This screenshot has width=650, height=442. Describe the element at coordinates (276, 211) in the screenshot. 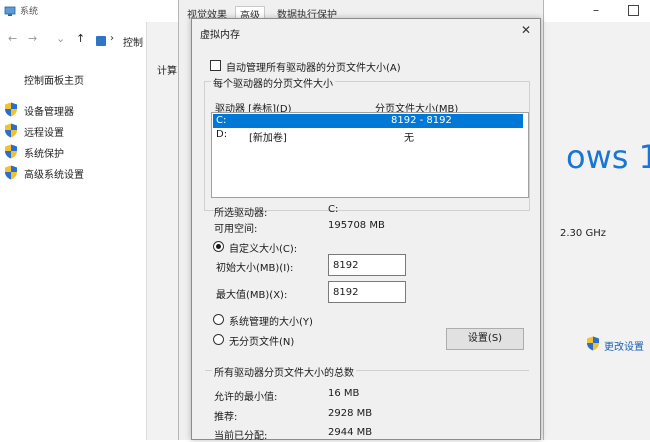

I see `selected-drive-row: 所选驱动器: C:` at that location.